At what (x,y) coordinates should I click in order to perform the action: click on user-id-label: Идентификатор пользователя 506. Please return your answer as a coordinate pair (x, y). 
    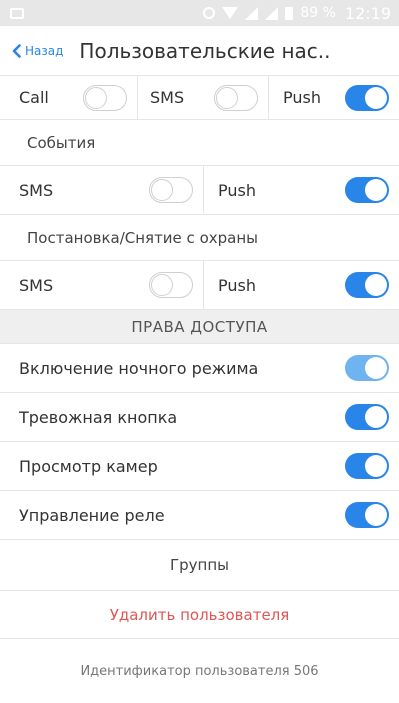
    Looking at the image, I should click on (199, 671).